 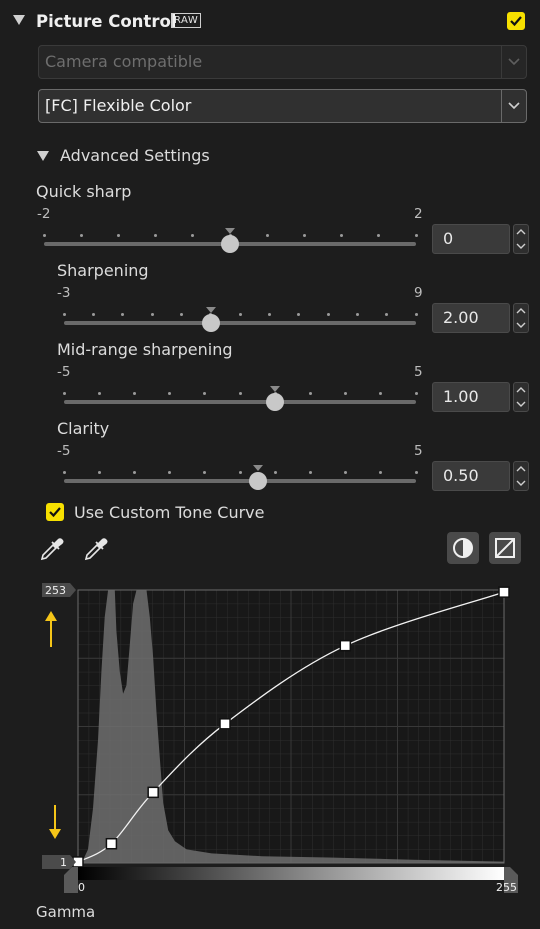 I want to click on contrast-icon, so click(x=463, y=548).